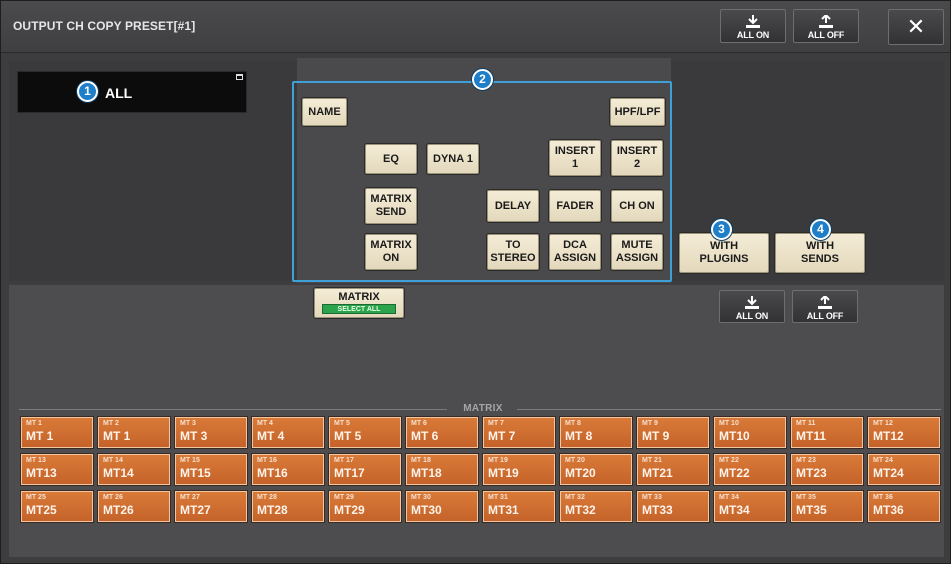 This screenshot has height=564, width=951. I want to click on matrix-channel-button: MT 25 MT25, so click(57, 506).